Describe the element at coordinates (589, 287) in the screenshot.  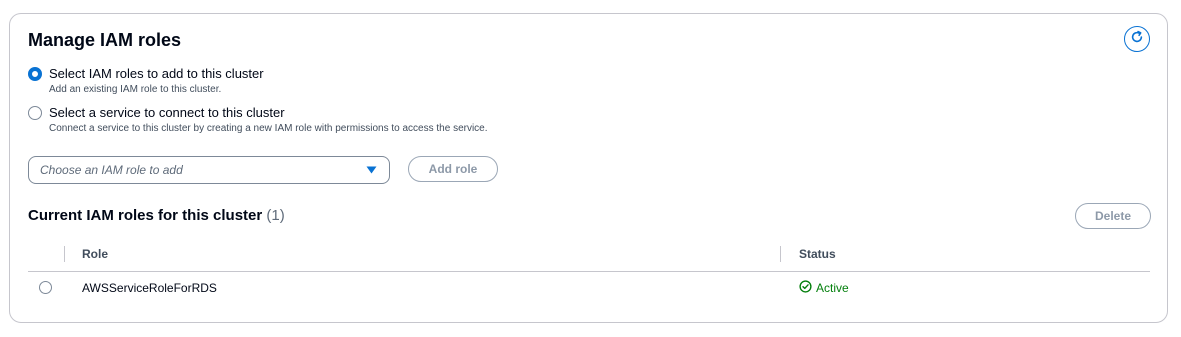
I see `table-row: AWSServiceRoleForRDS Active` at that location.